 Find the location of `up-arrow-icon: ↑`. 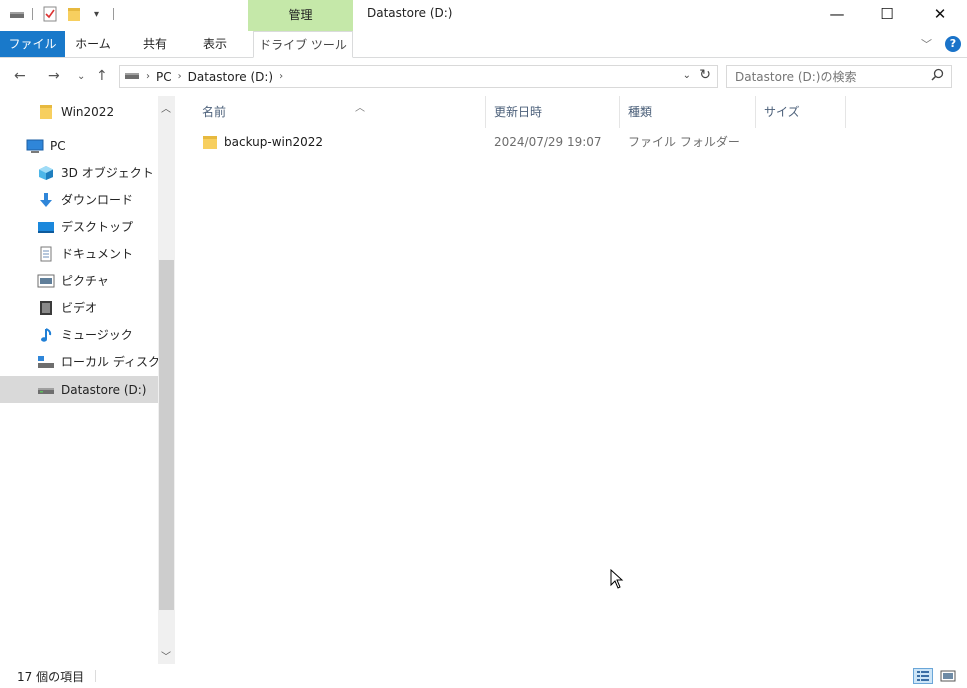

up-arrow-icon: ↑ is located at coordinates (102, 76).